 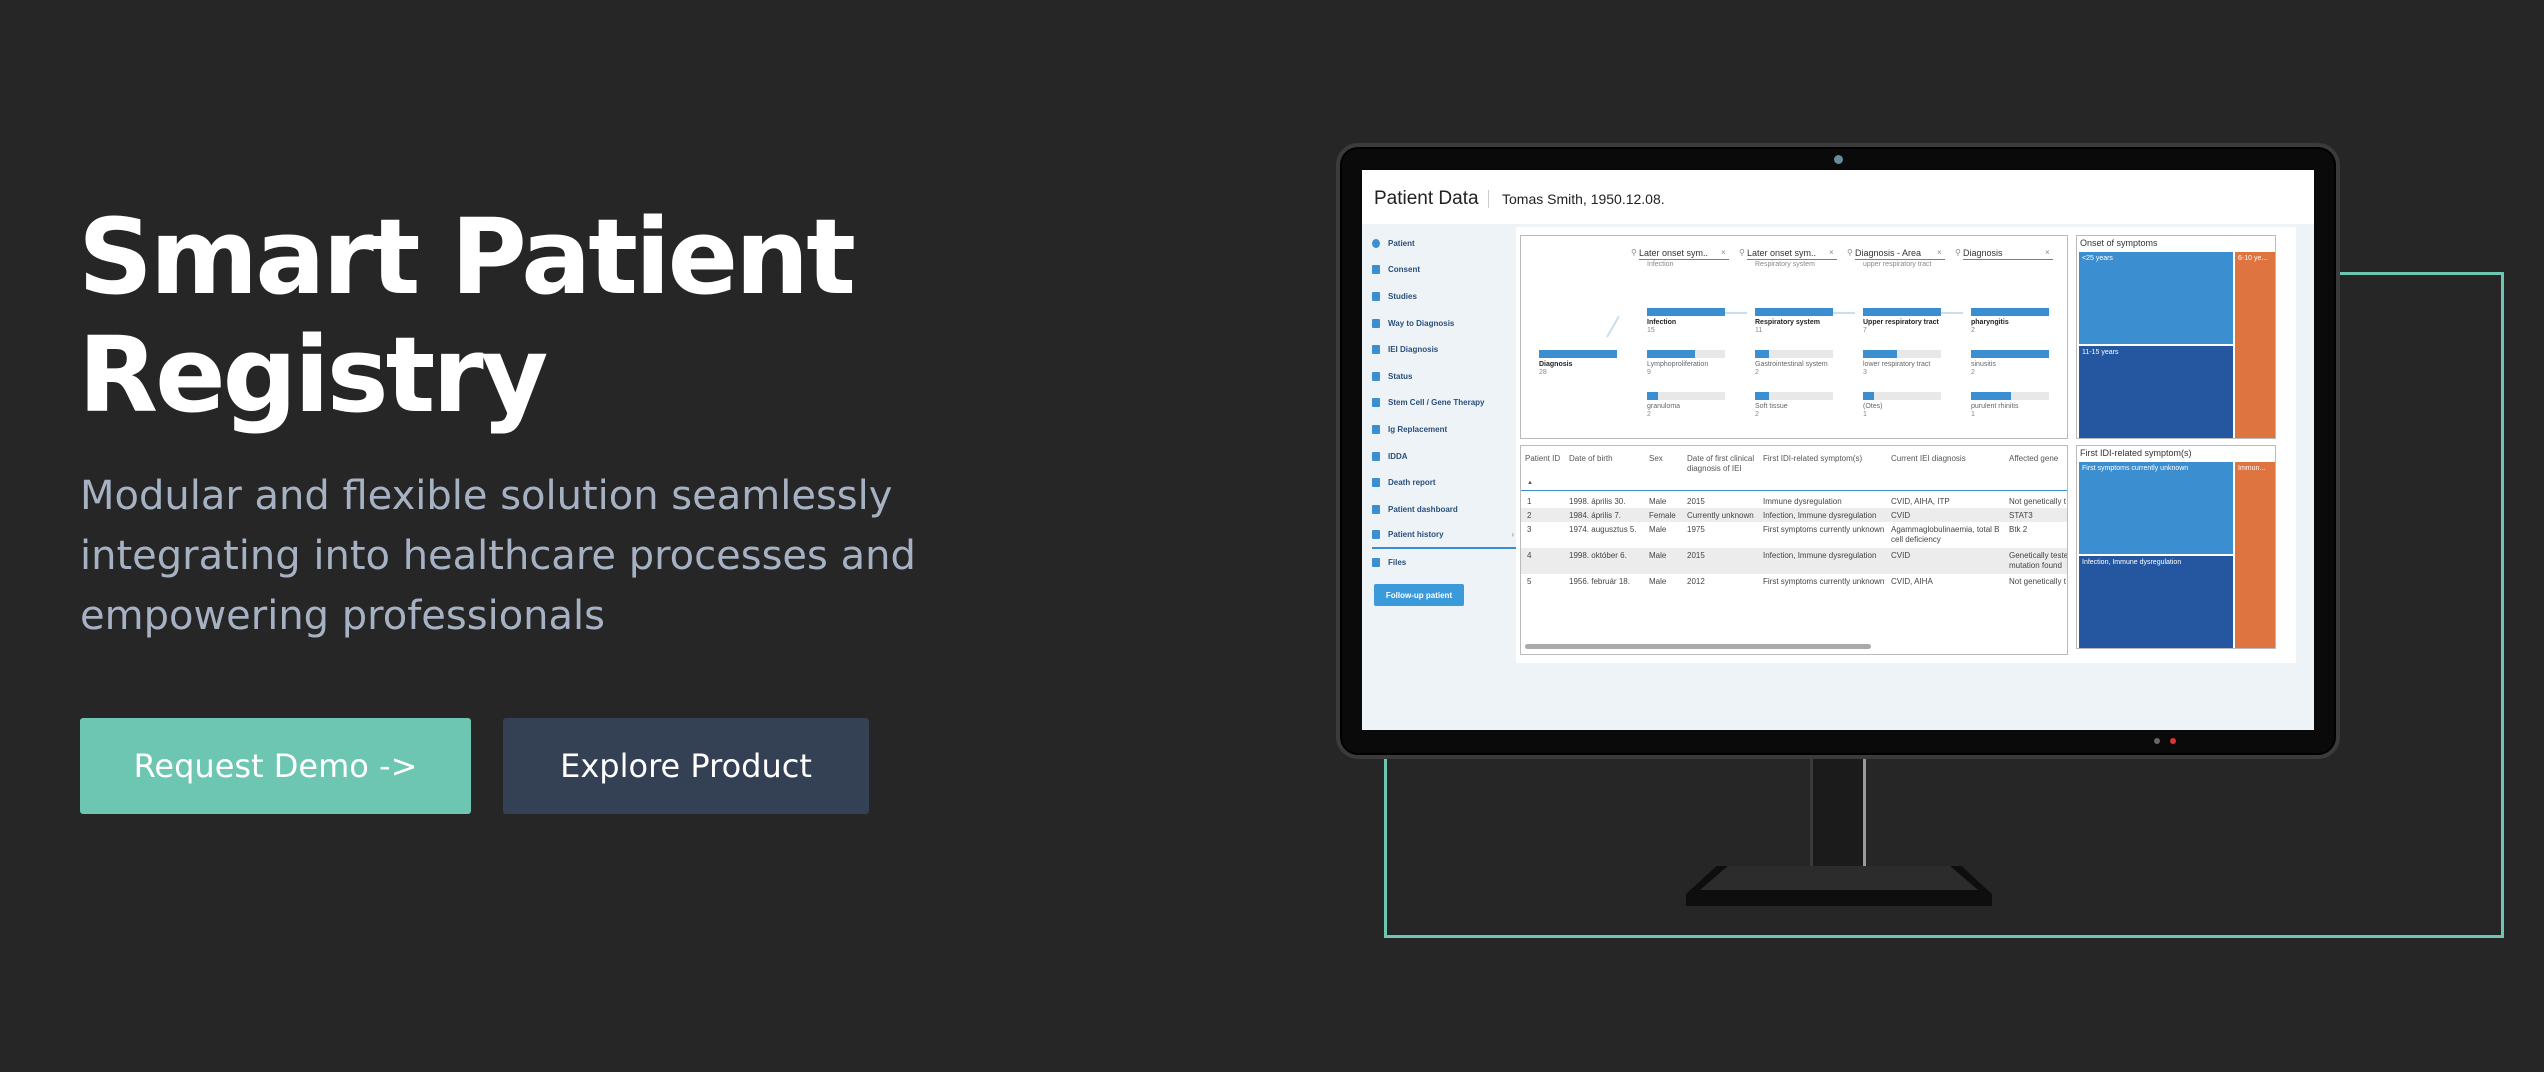 I want to click on table-cell: CVID, so click(x=1901, y=555).